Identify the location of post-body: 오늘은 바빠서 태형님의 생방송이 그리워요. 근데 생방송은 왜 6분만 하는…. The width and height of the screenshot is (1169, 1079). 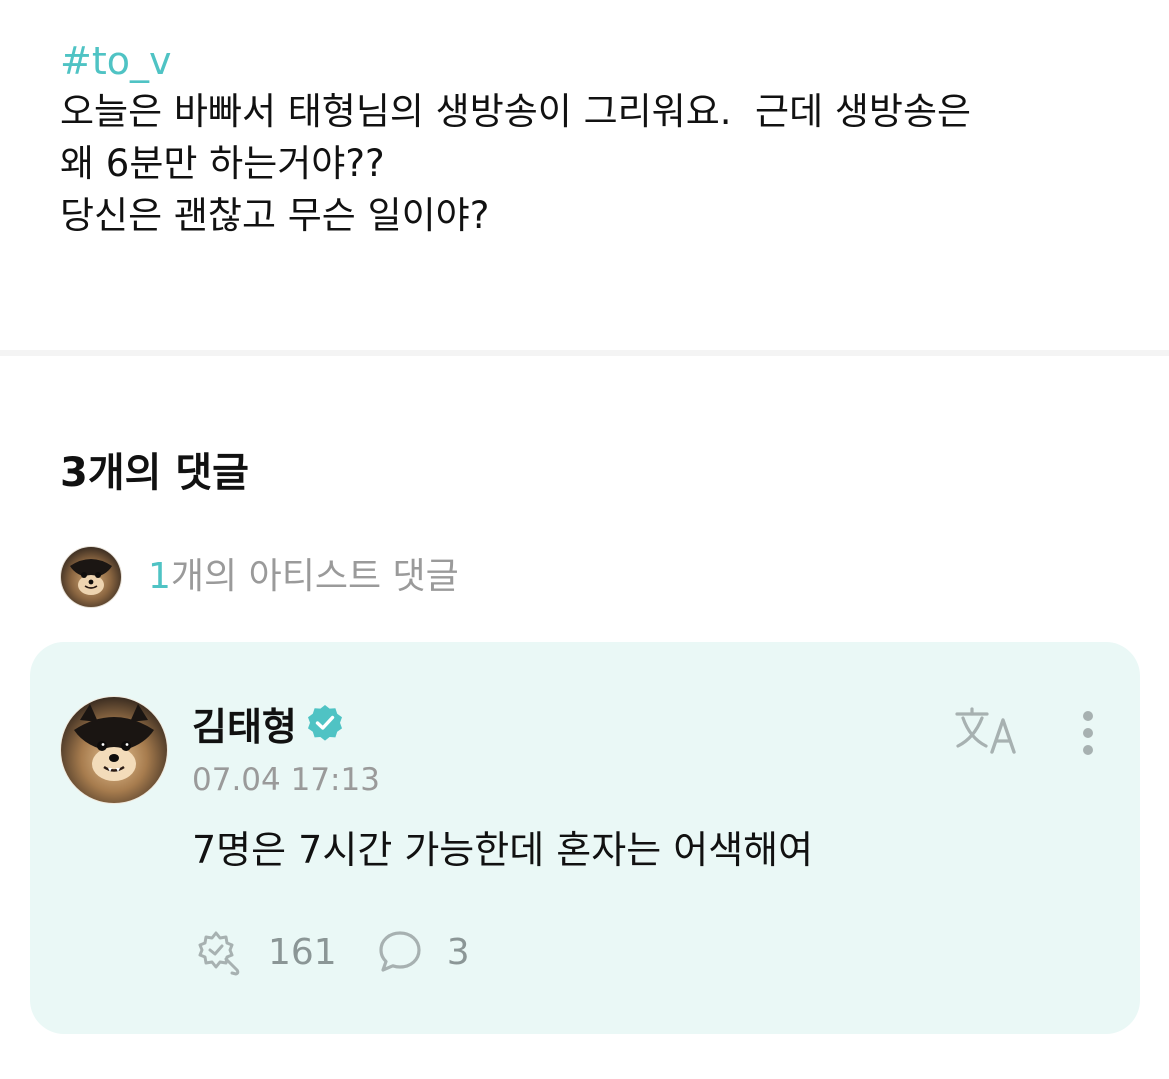
(516, 163).